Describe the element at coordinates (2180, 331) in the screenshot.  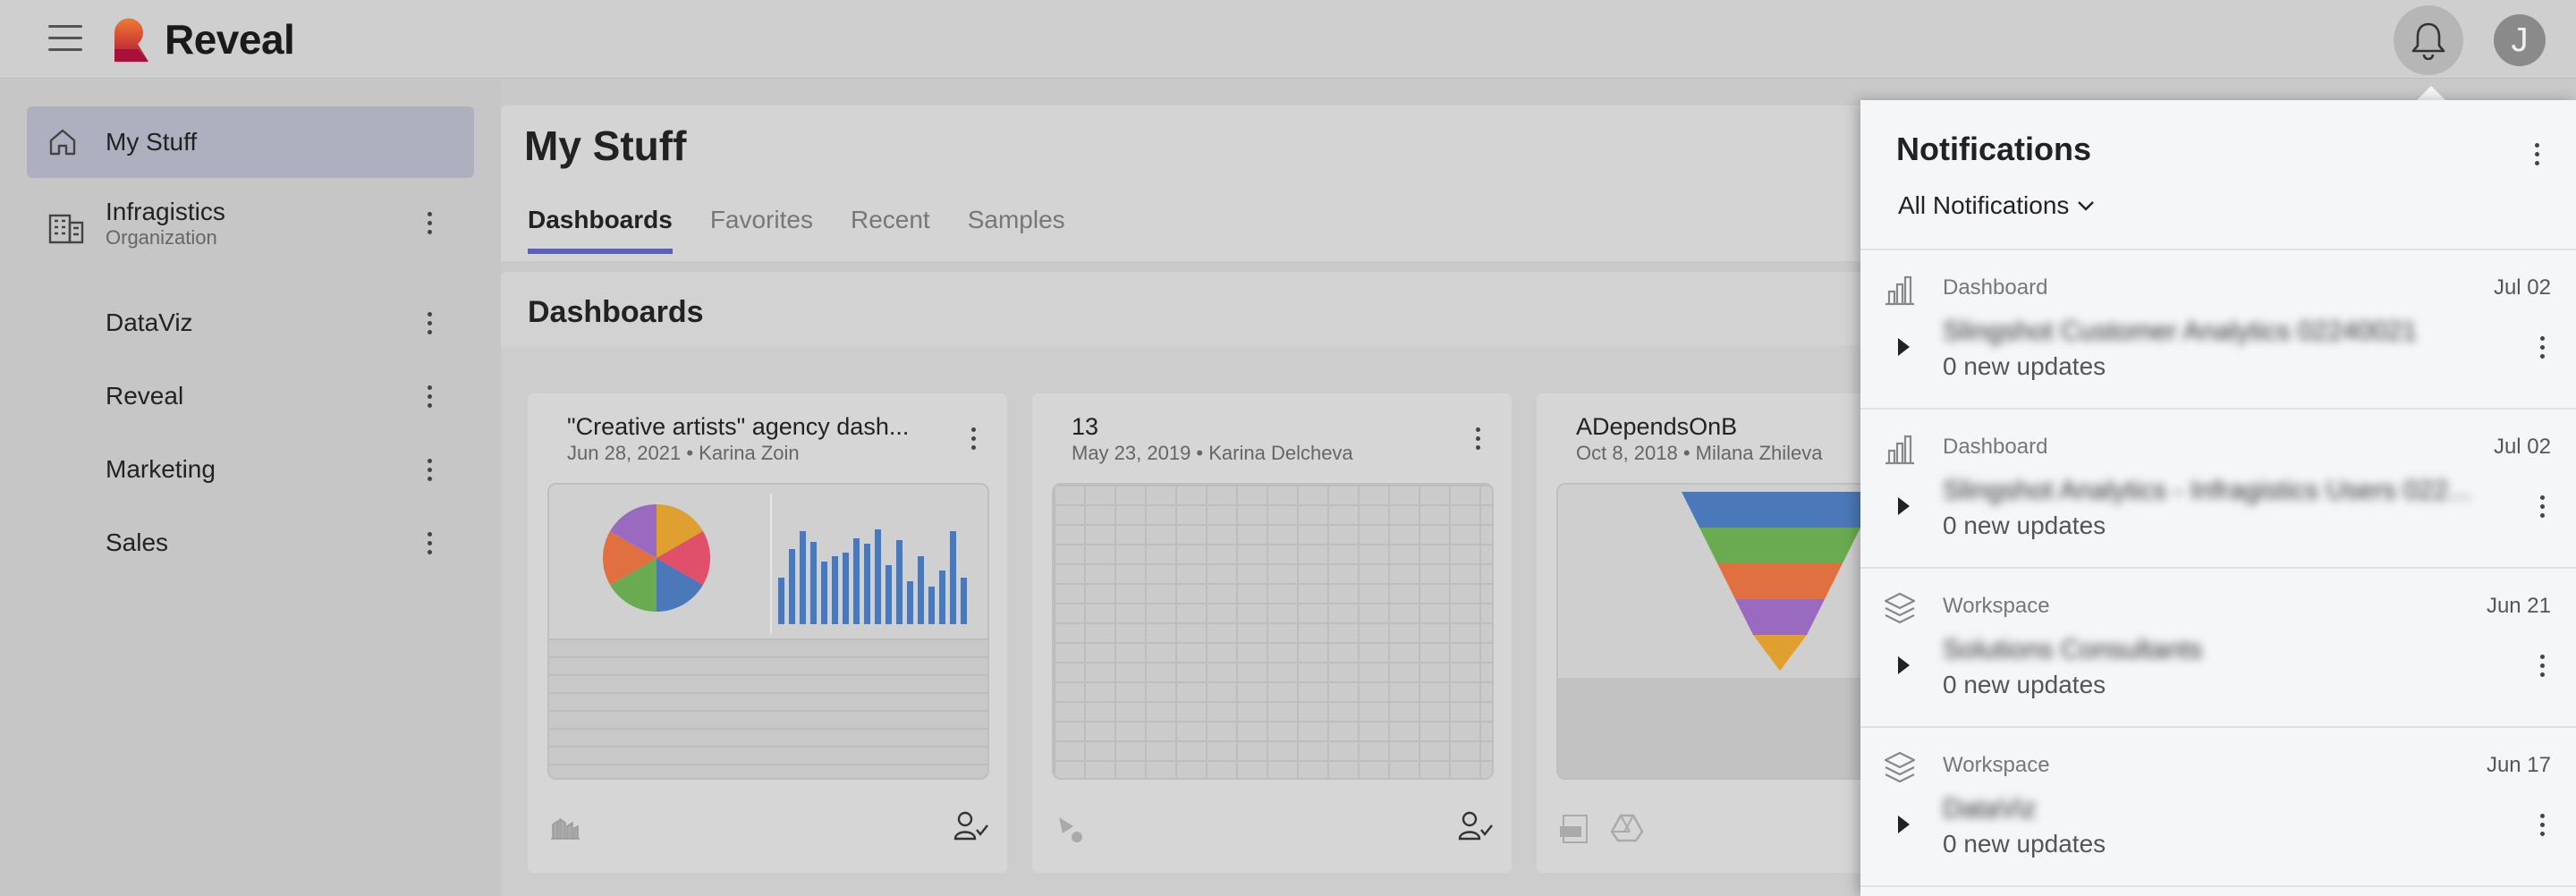
I see `notification-name: Slingshot Customer Analytics 02240021` at that location.